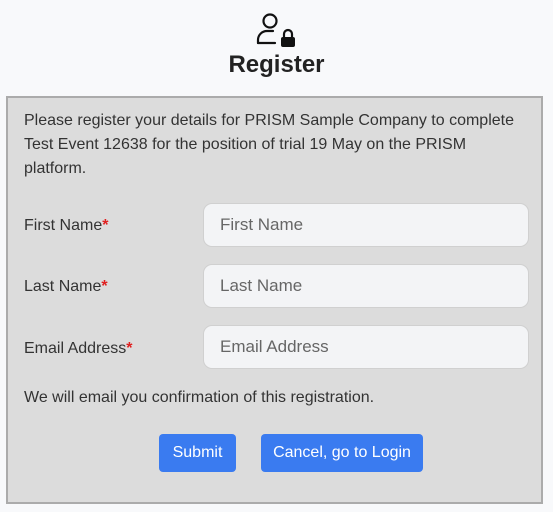  Describe the element at coordinates (66, 225) in the screenshot. I see `first-name-label: First Name*` at that location.